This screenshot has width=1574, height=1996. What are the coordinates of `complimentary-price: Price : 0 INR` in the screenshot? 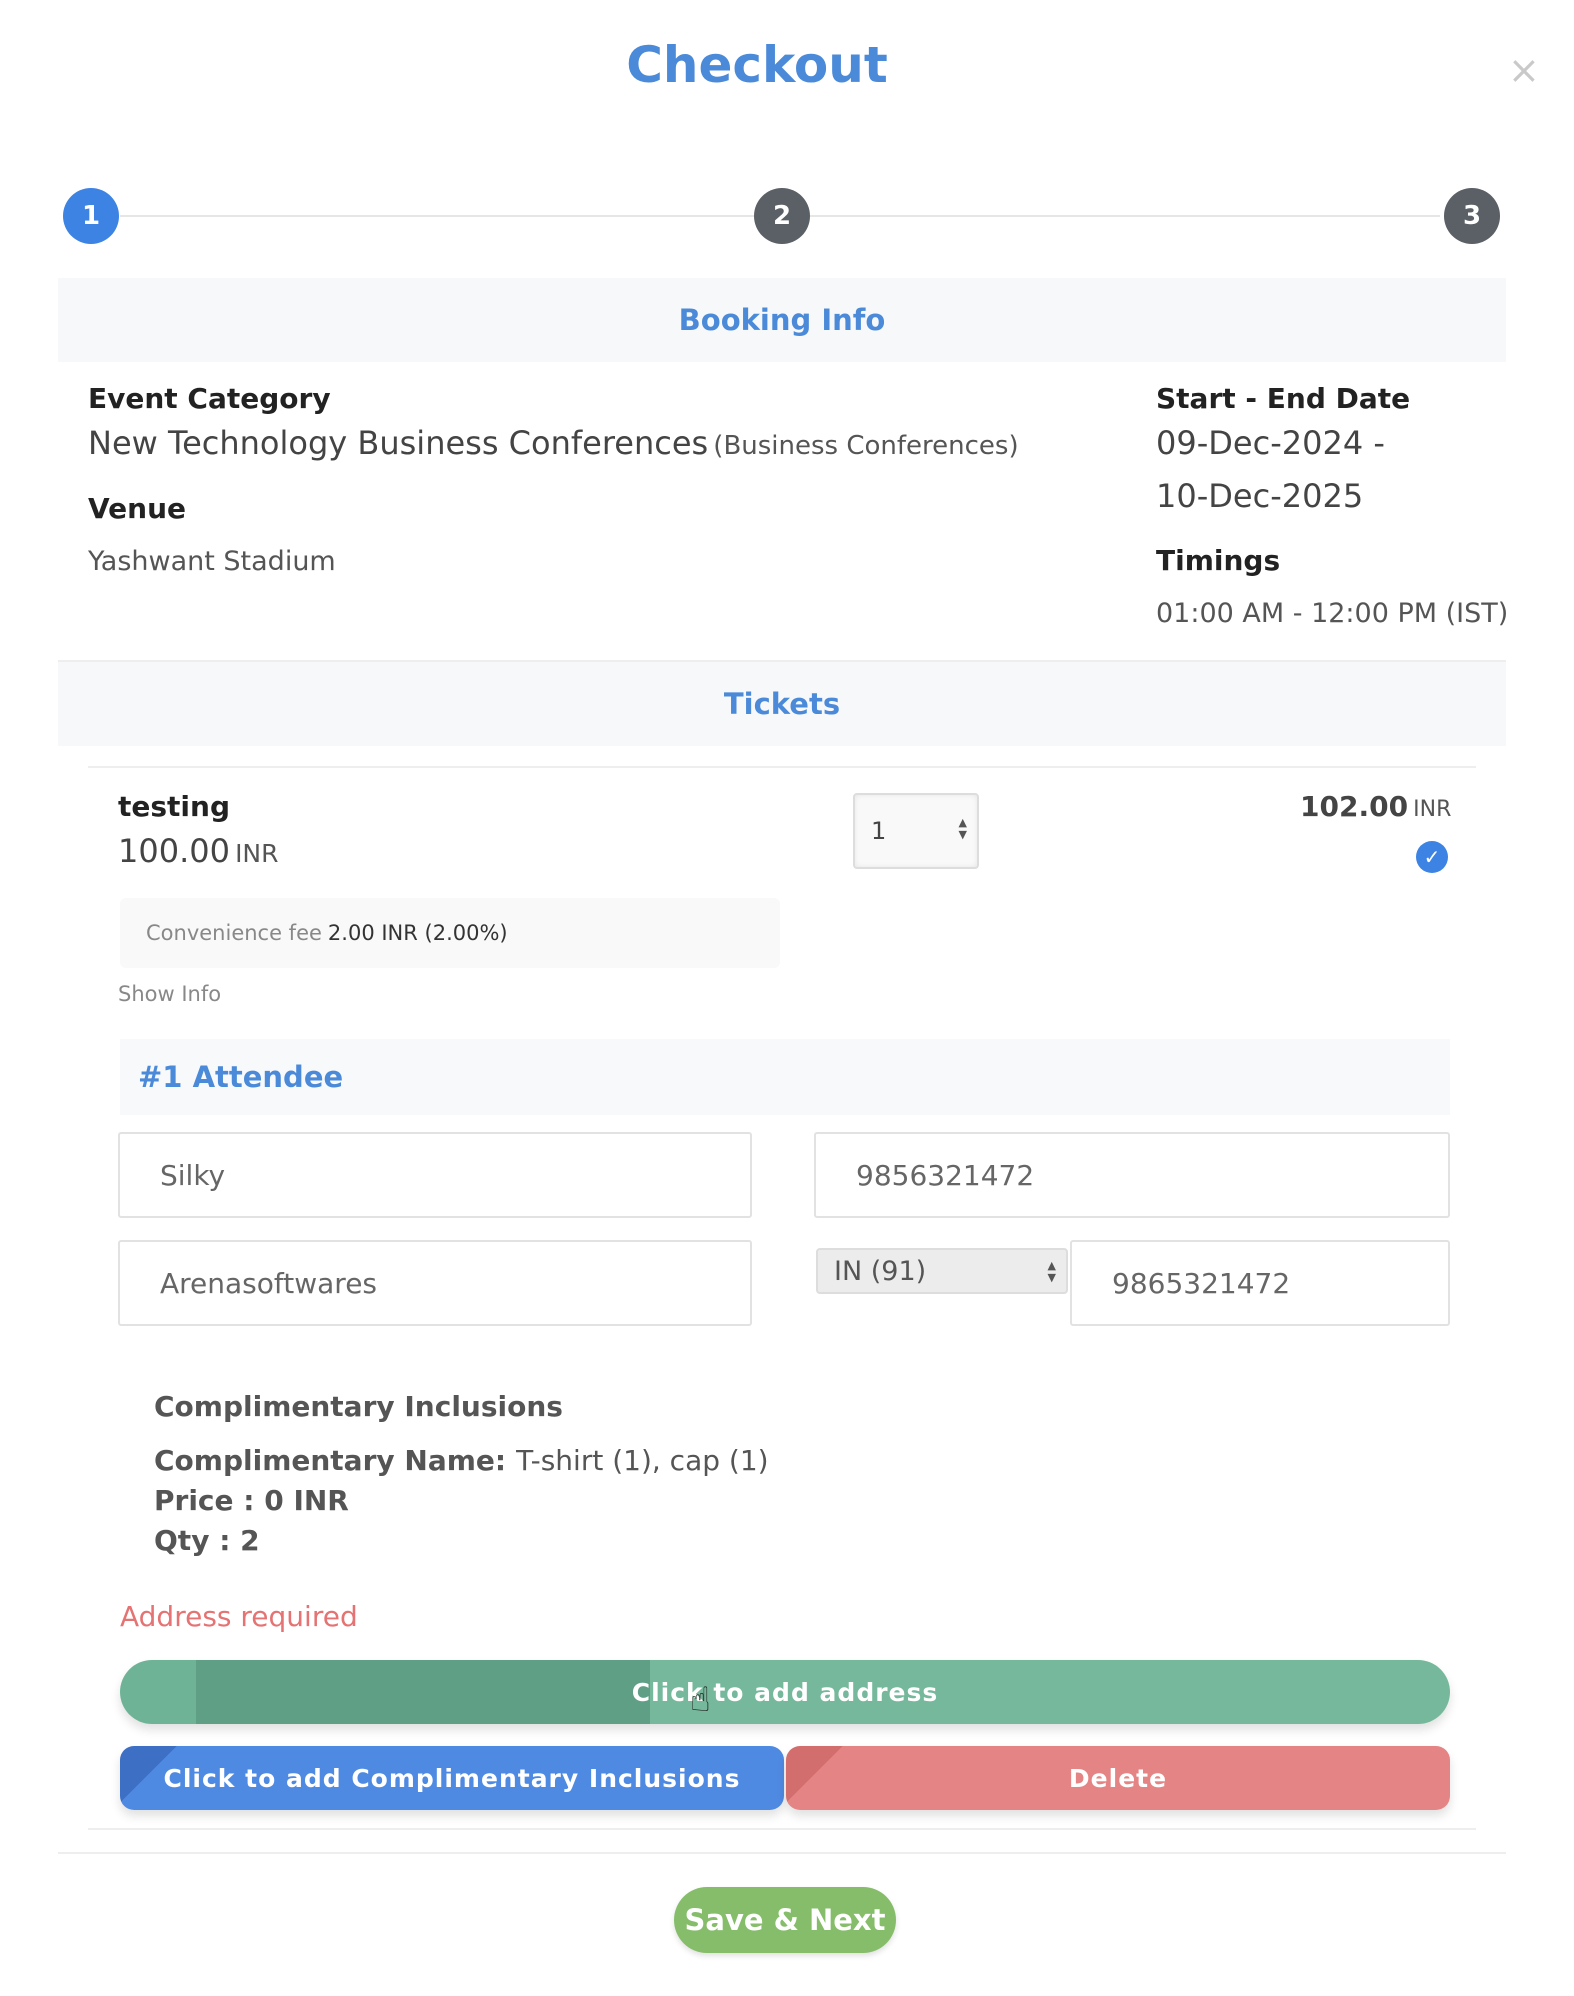 It's located at (251, 1500).